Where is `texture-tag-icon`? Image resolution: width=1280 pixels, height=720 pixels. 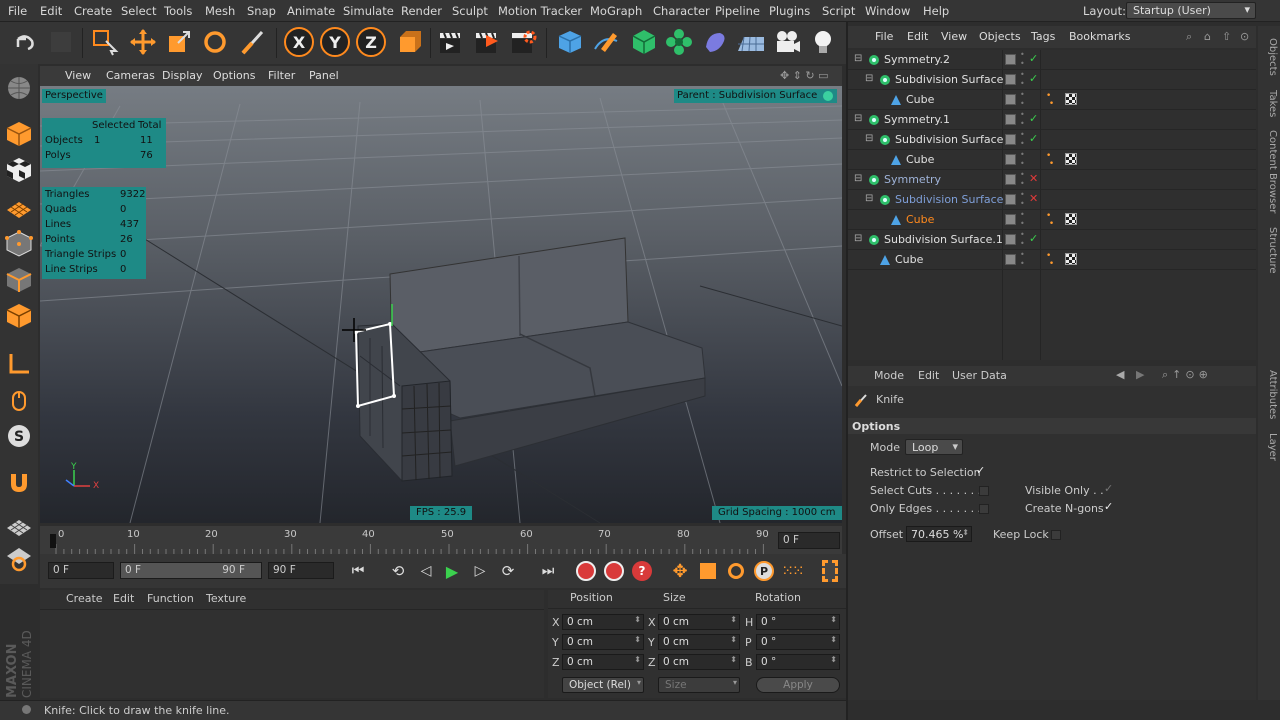
texture-tag-icon is located at coordinates (1071, 99).